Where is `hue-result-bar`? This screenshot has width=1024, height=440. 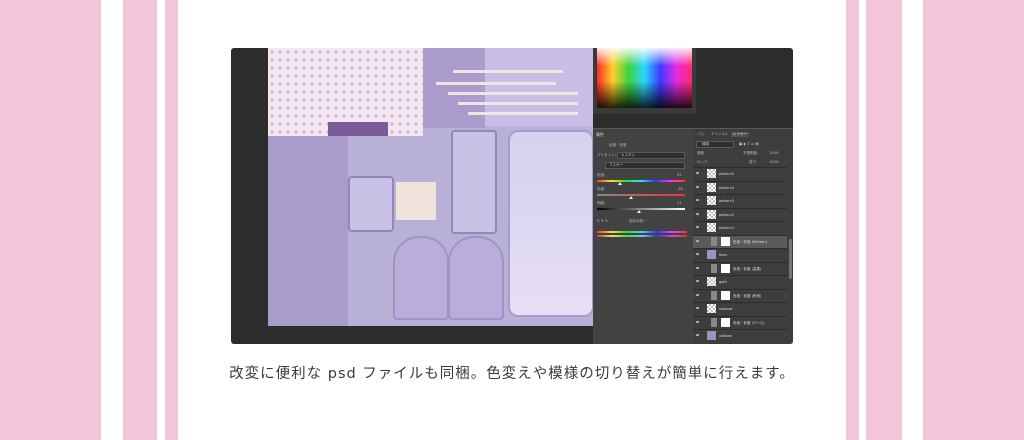
hue-result-bar is located at coordinates (642, 236).